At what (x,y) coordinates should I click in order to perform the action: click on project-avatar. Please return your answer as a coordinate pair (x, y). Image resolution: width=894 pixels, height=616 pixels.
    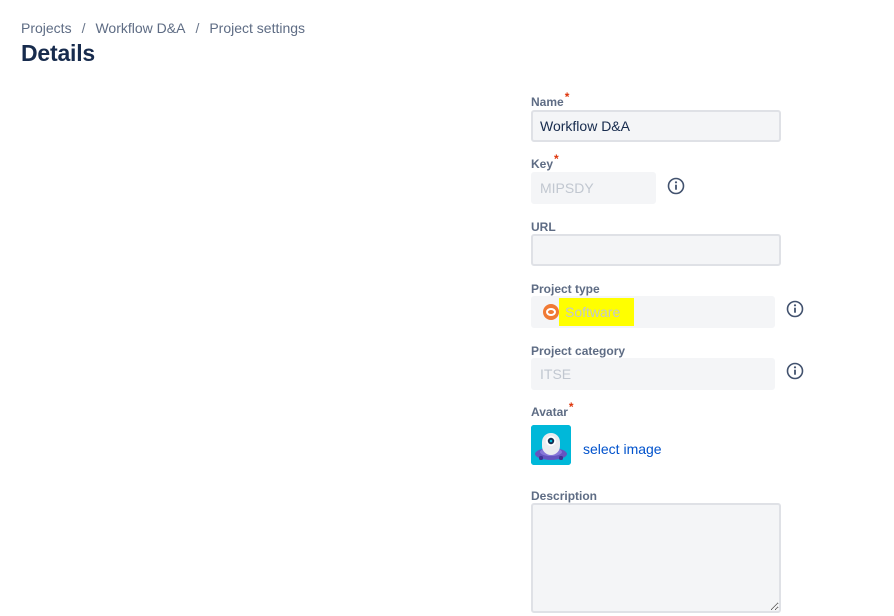
    Looking at the image, I should click on (551, 445).